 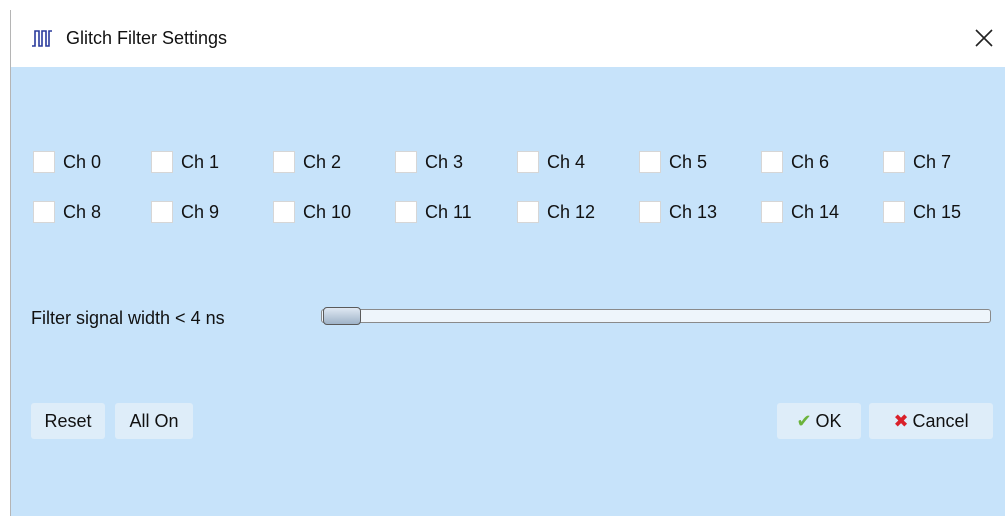 I want to click on close-icon, so click(x=984, y=38).